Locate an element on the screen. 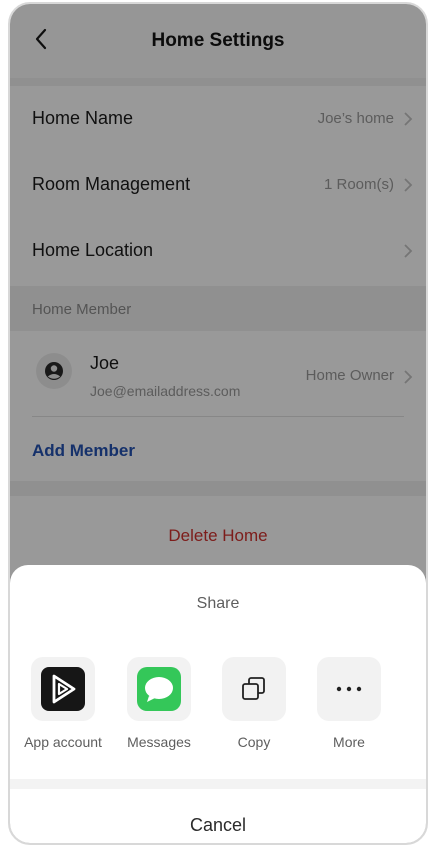  share-label: More is located at coordinates (349, 742).